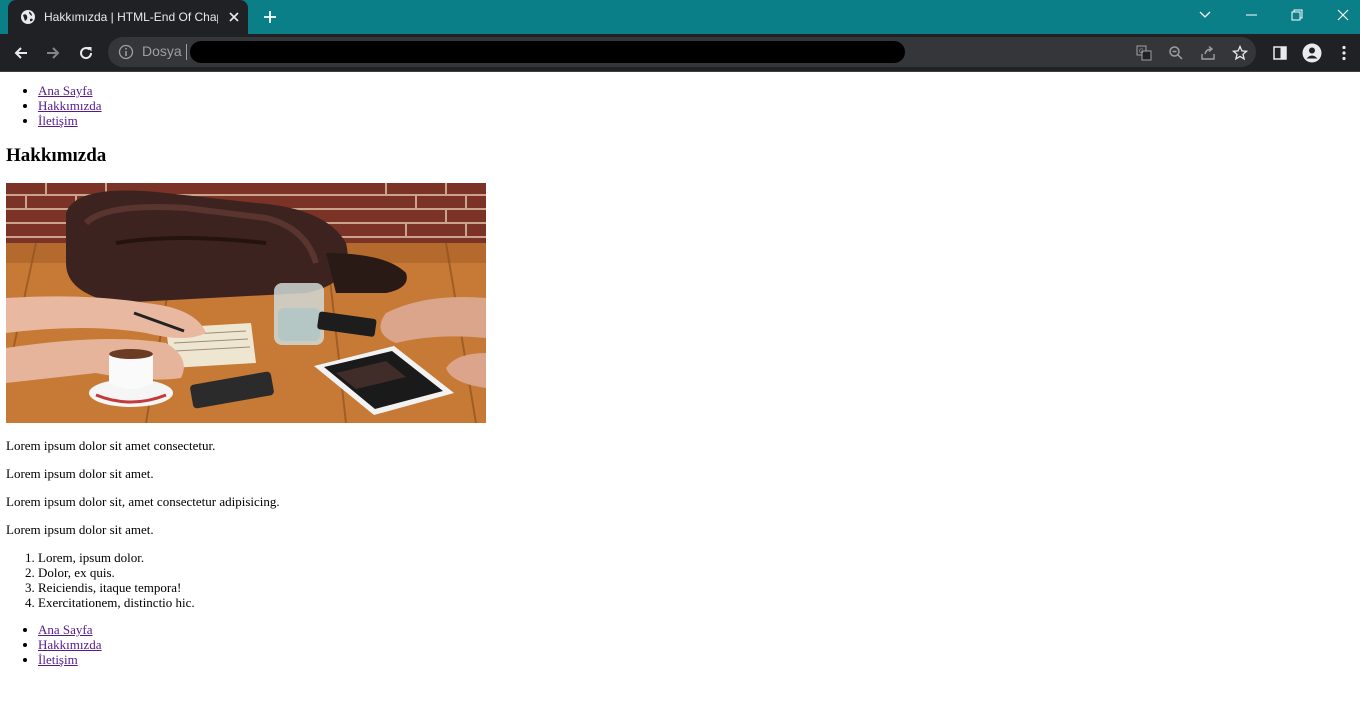  What do you see at coordinates (53, 53) in the screenshot?
I see `forward-arrow-icon` at bounding box center [53, 53].